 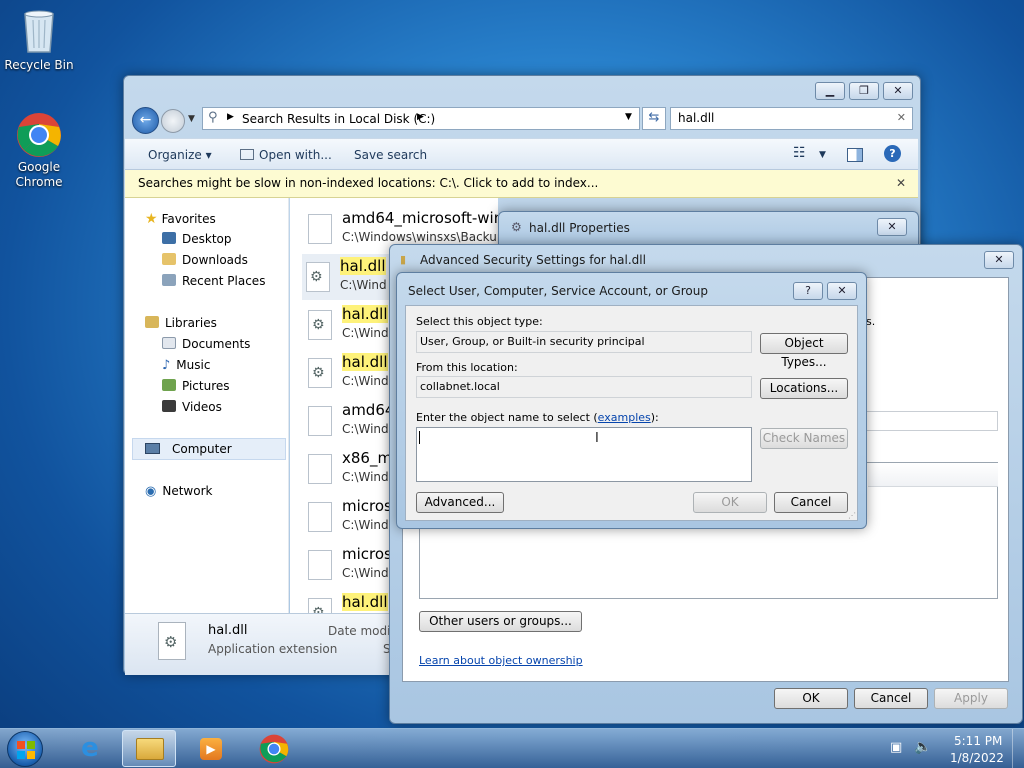 I want to click on search-box: hal.dll ✕, so click(x=791, y=118).